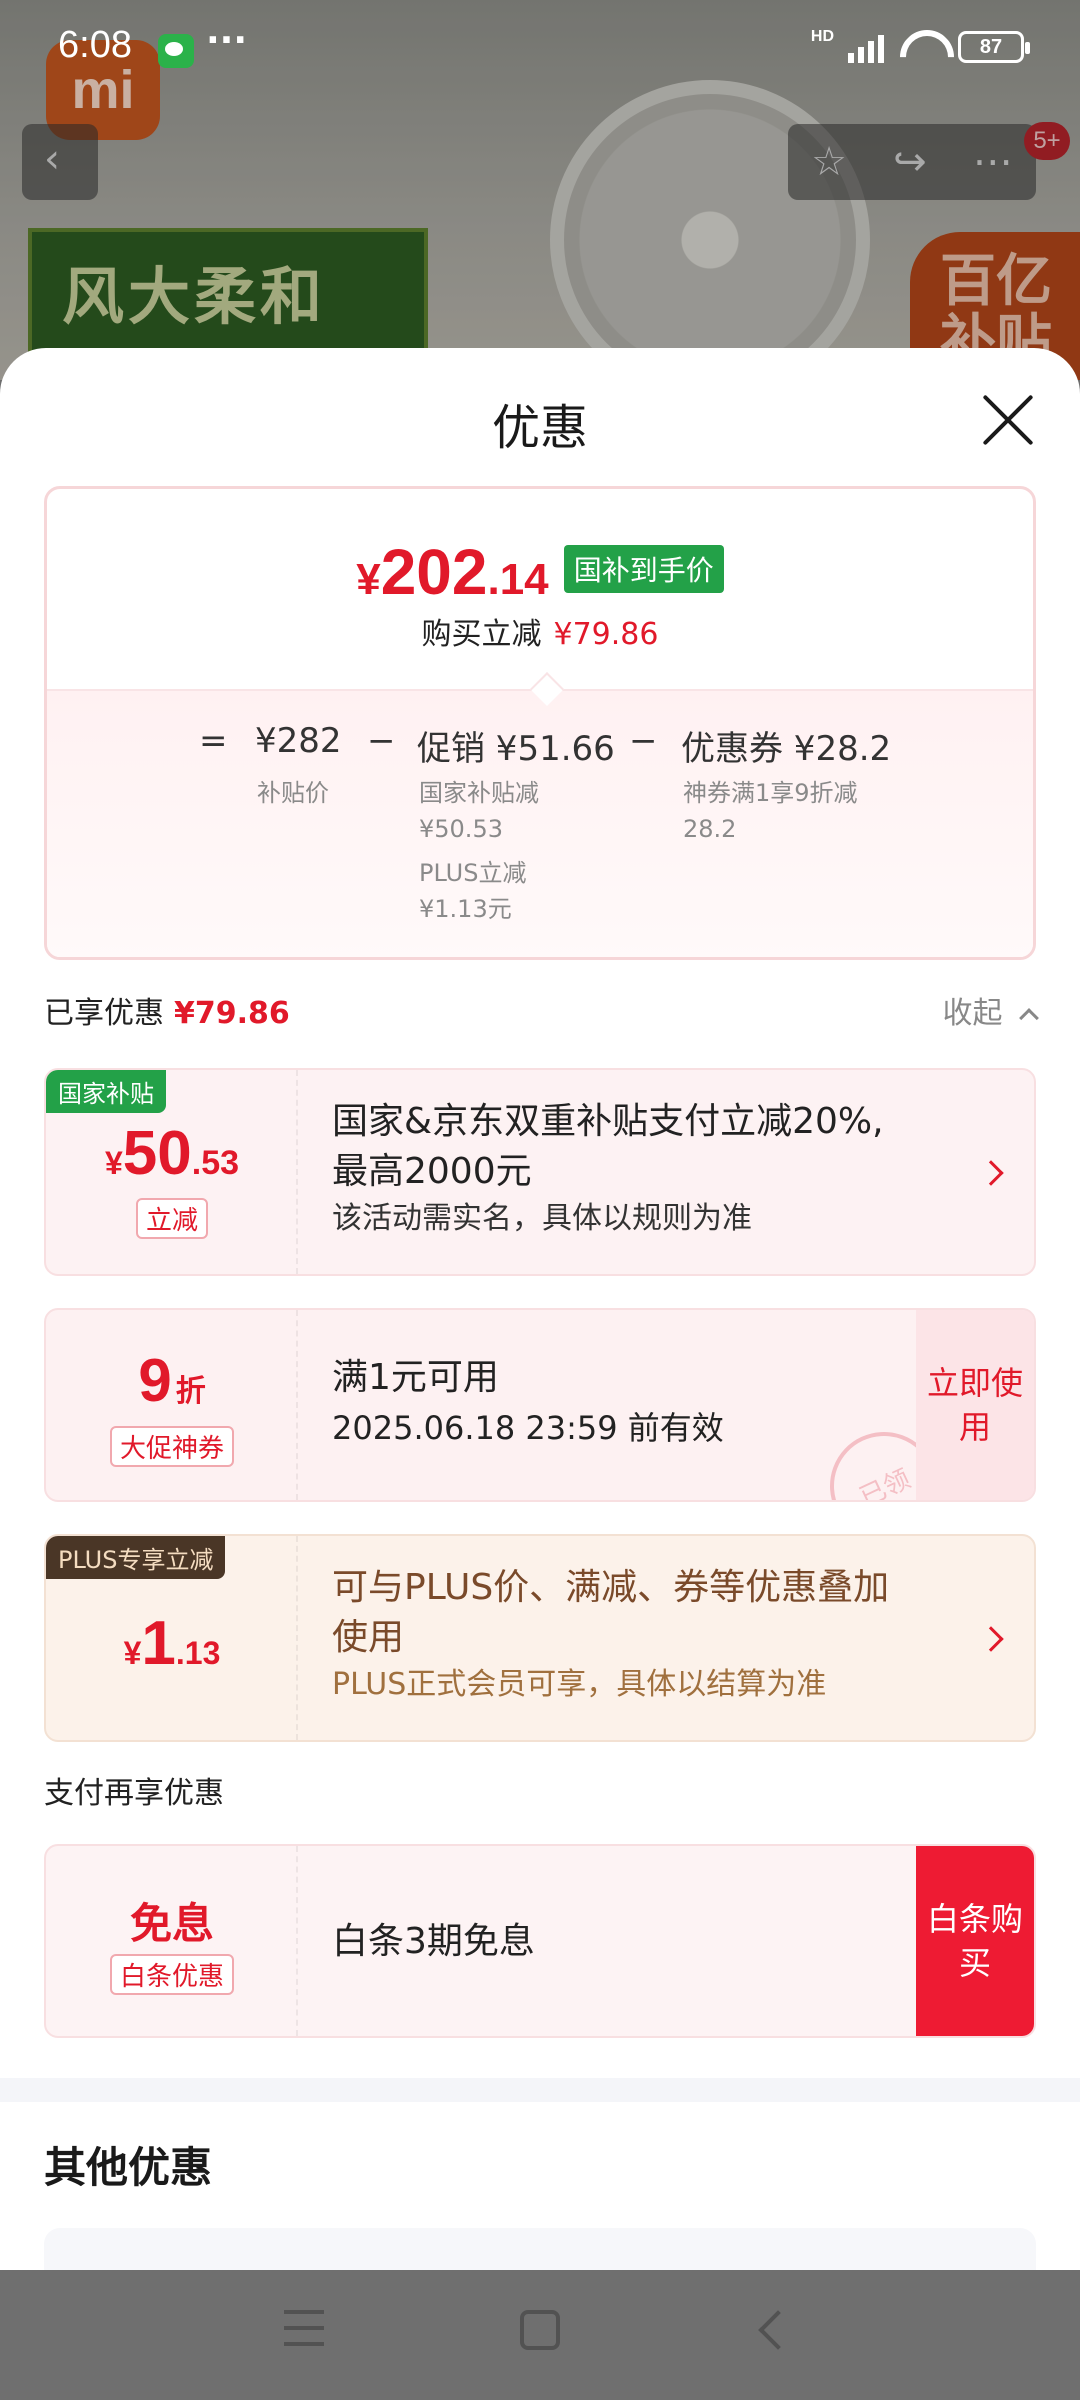  Describe the element at coordinates (215, 1163) in the screenshot. I see `card-amount-decimal: .53` at that location.